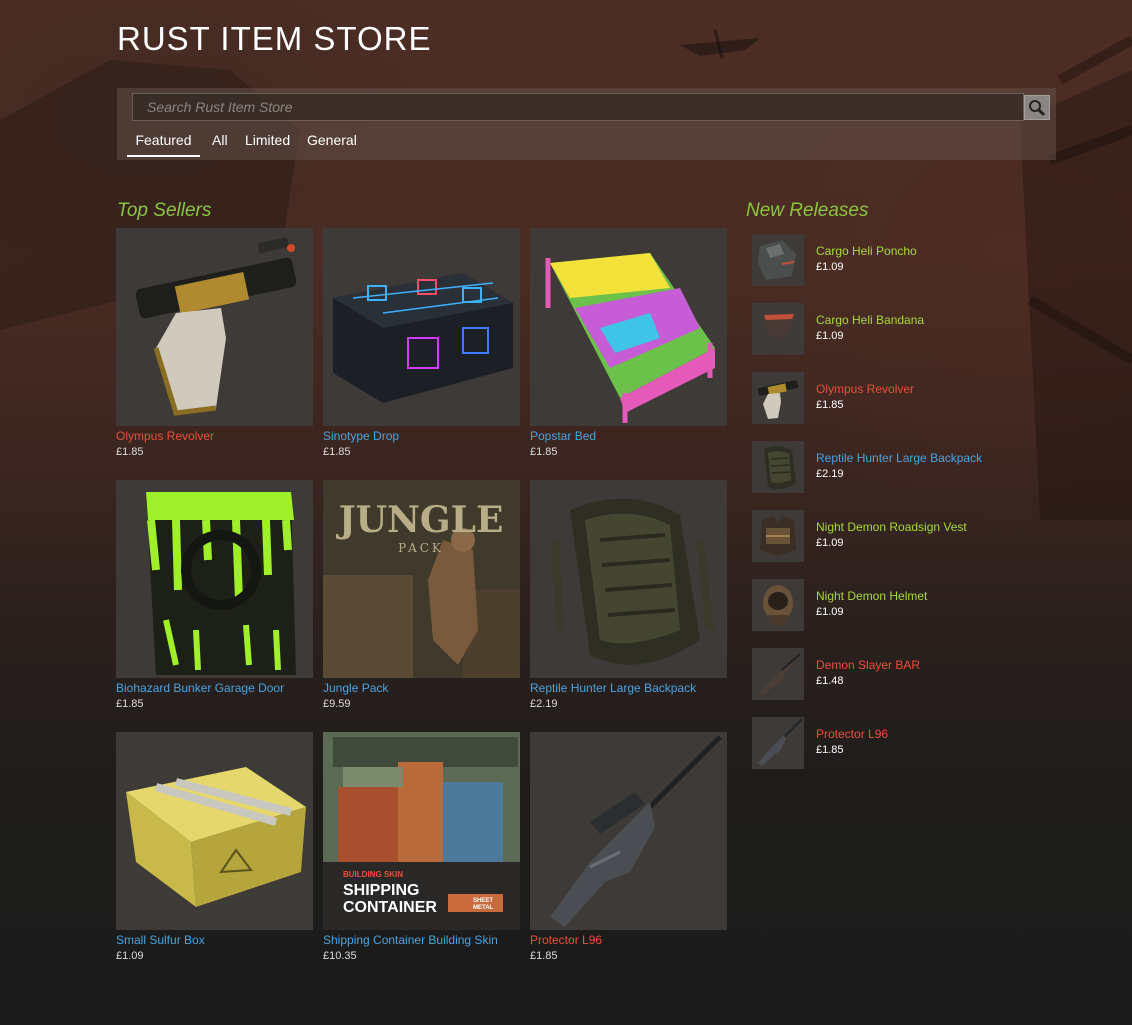  I want to click on item-card: JUNGLE PACK Jungle Pack £9.59, so click(422, 595).